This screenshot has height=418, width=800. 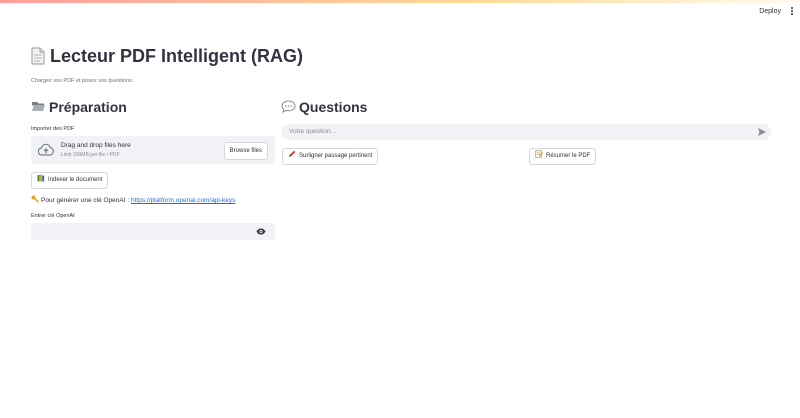 What do you see at coordinates (82, 81) in the screenshot?
I see `page-subtitle: Chargez vos PDF et posez vos questions.` at bounding box center [82, 81].